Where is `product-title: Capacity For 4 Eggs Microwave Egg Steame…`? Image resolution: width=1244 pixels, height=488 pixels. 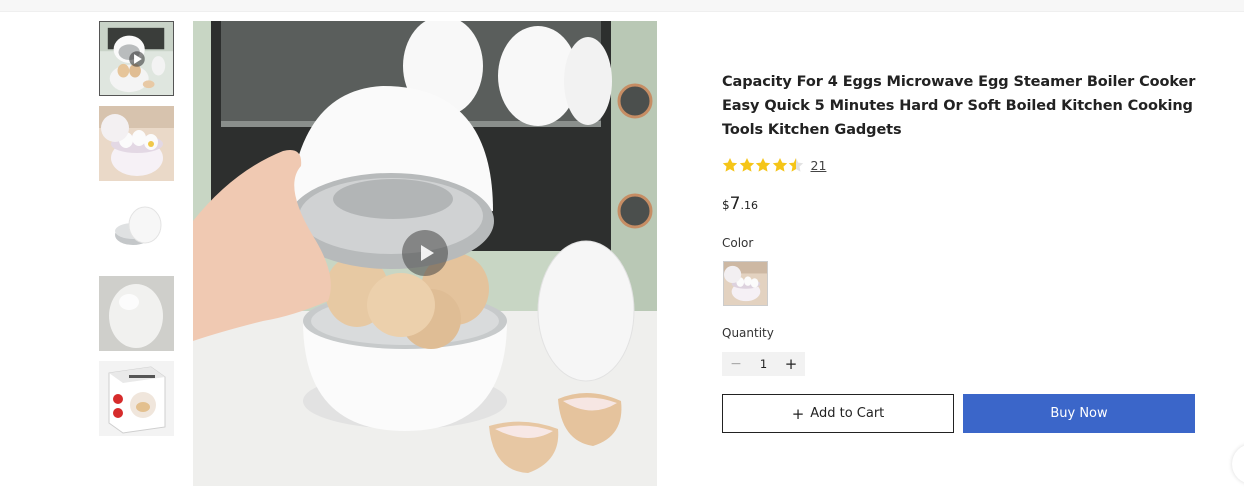
product-title: Capacity For 4 Eggs Microwave Egg Steame… is located at coordinates (959, 106).